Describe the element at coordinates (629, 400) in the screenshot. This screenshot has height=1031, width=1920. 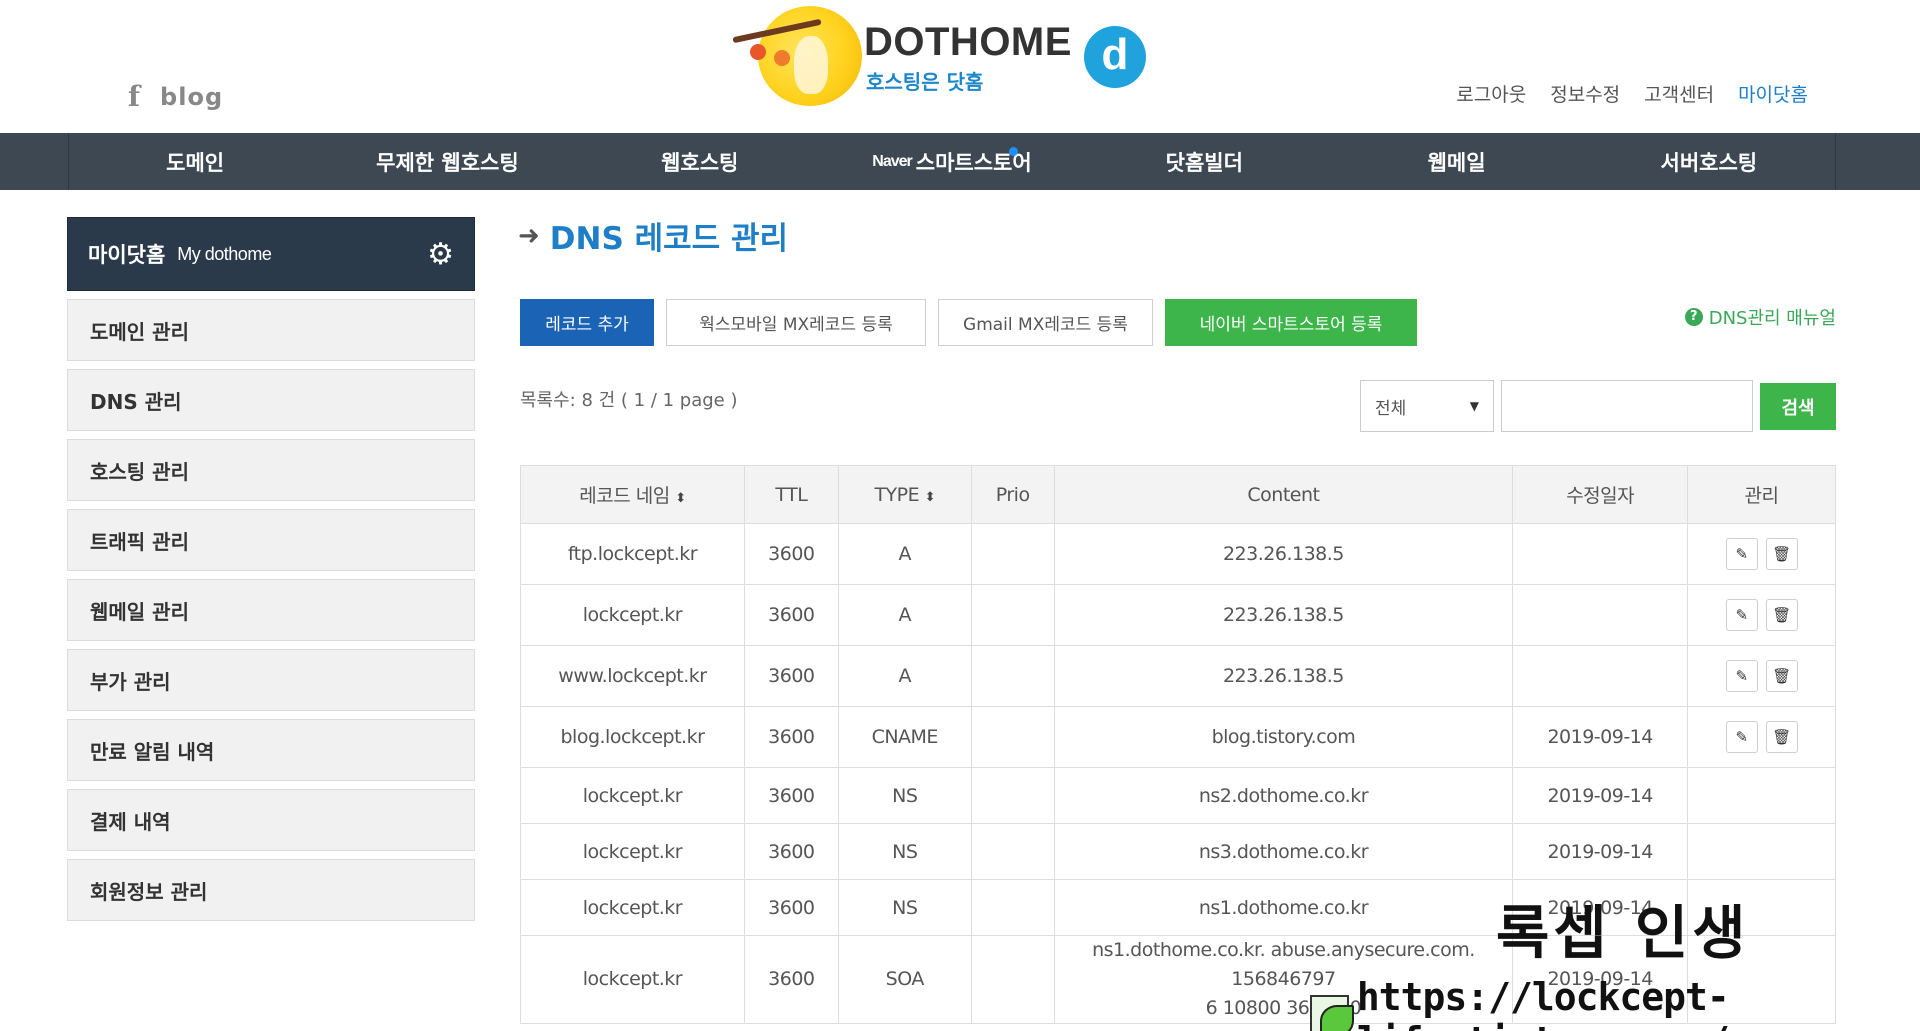
I see `record-count: 목록수: 8 건 ( 1 / 1 page )` at that location.